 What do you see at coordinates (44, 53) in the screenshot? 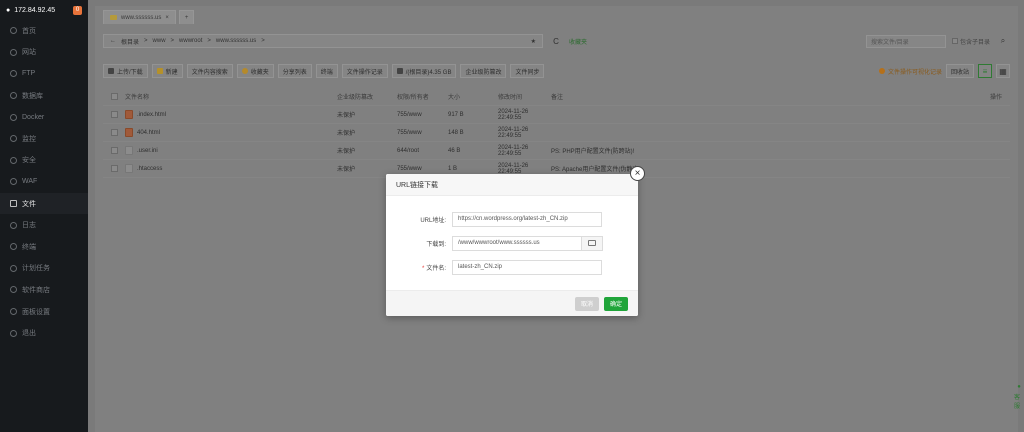
I see `sidebar-item-website: 网站` at bounding box center [44, 53].